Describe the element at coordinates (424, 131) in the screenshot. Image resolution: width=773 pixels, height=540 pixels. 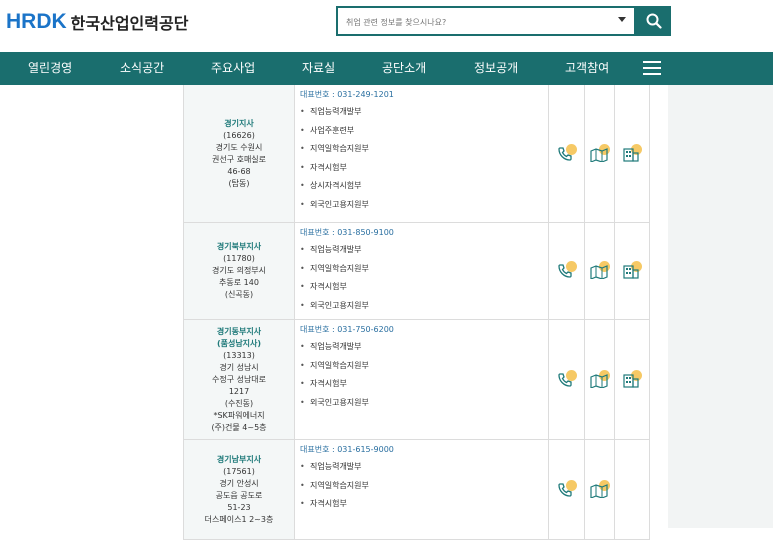
I see `department-item: 사업주훈련부` at that location.